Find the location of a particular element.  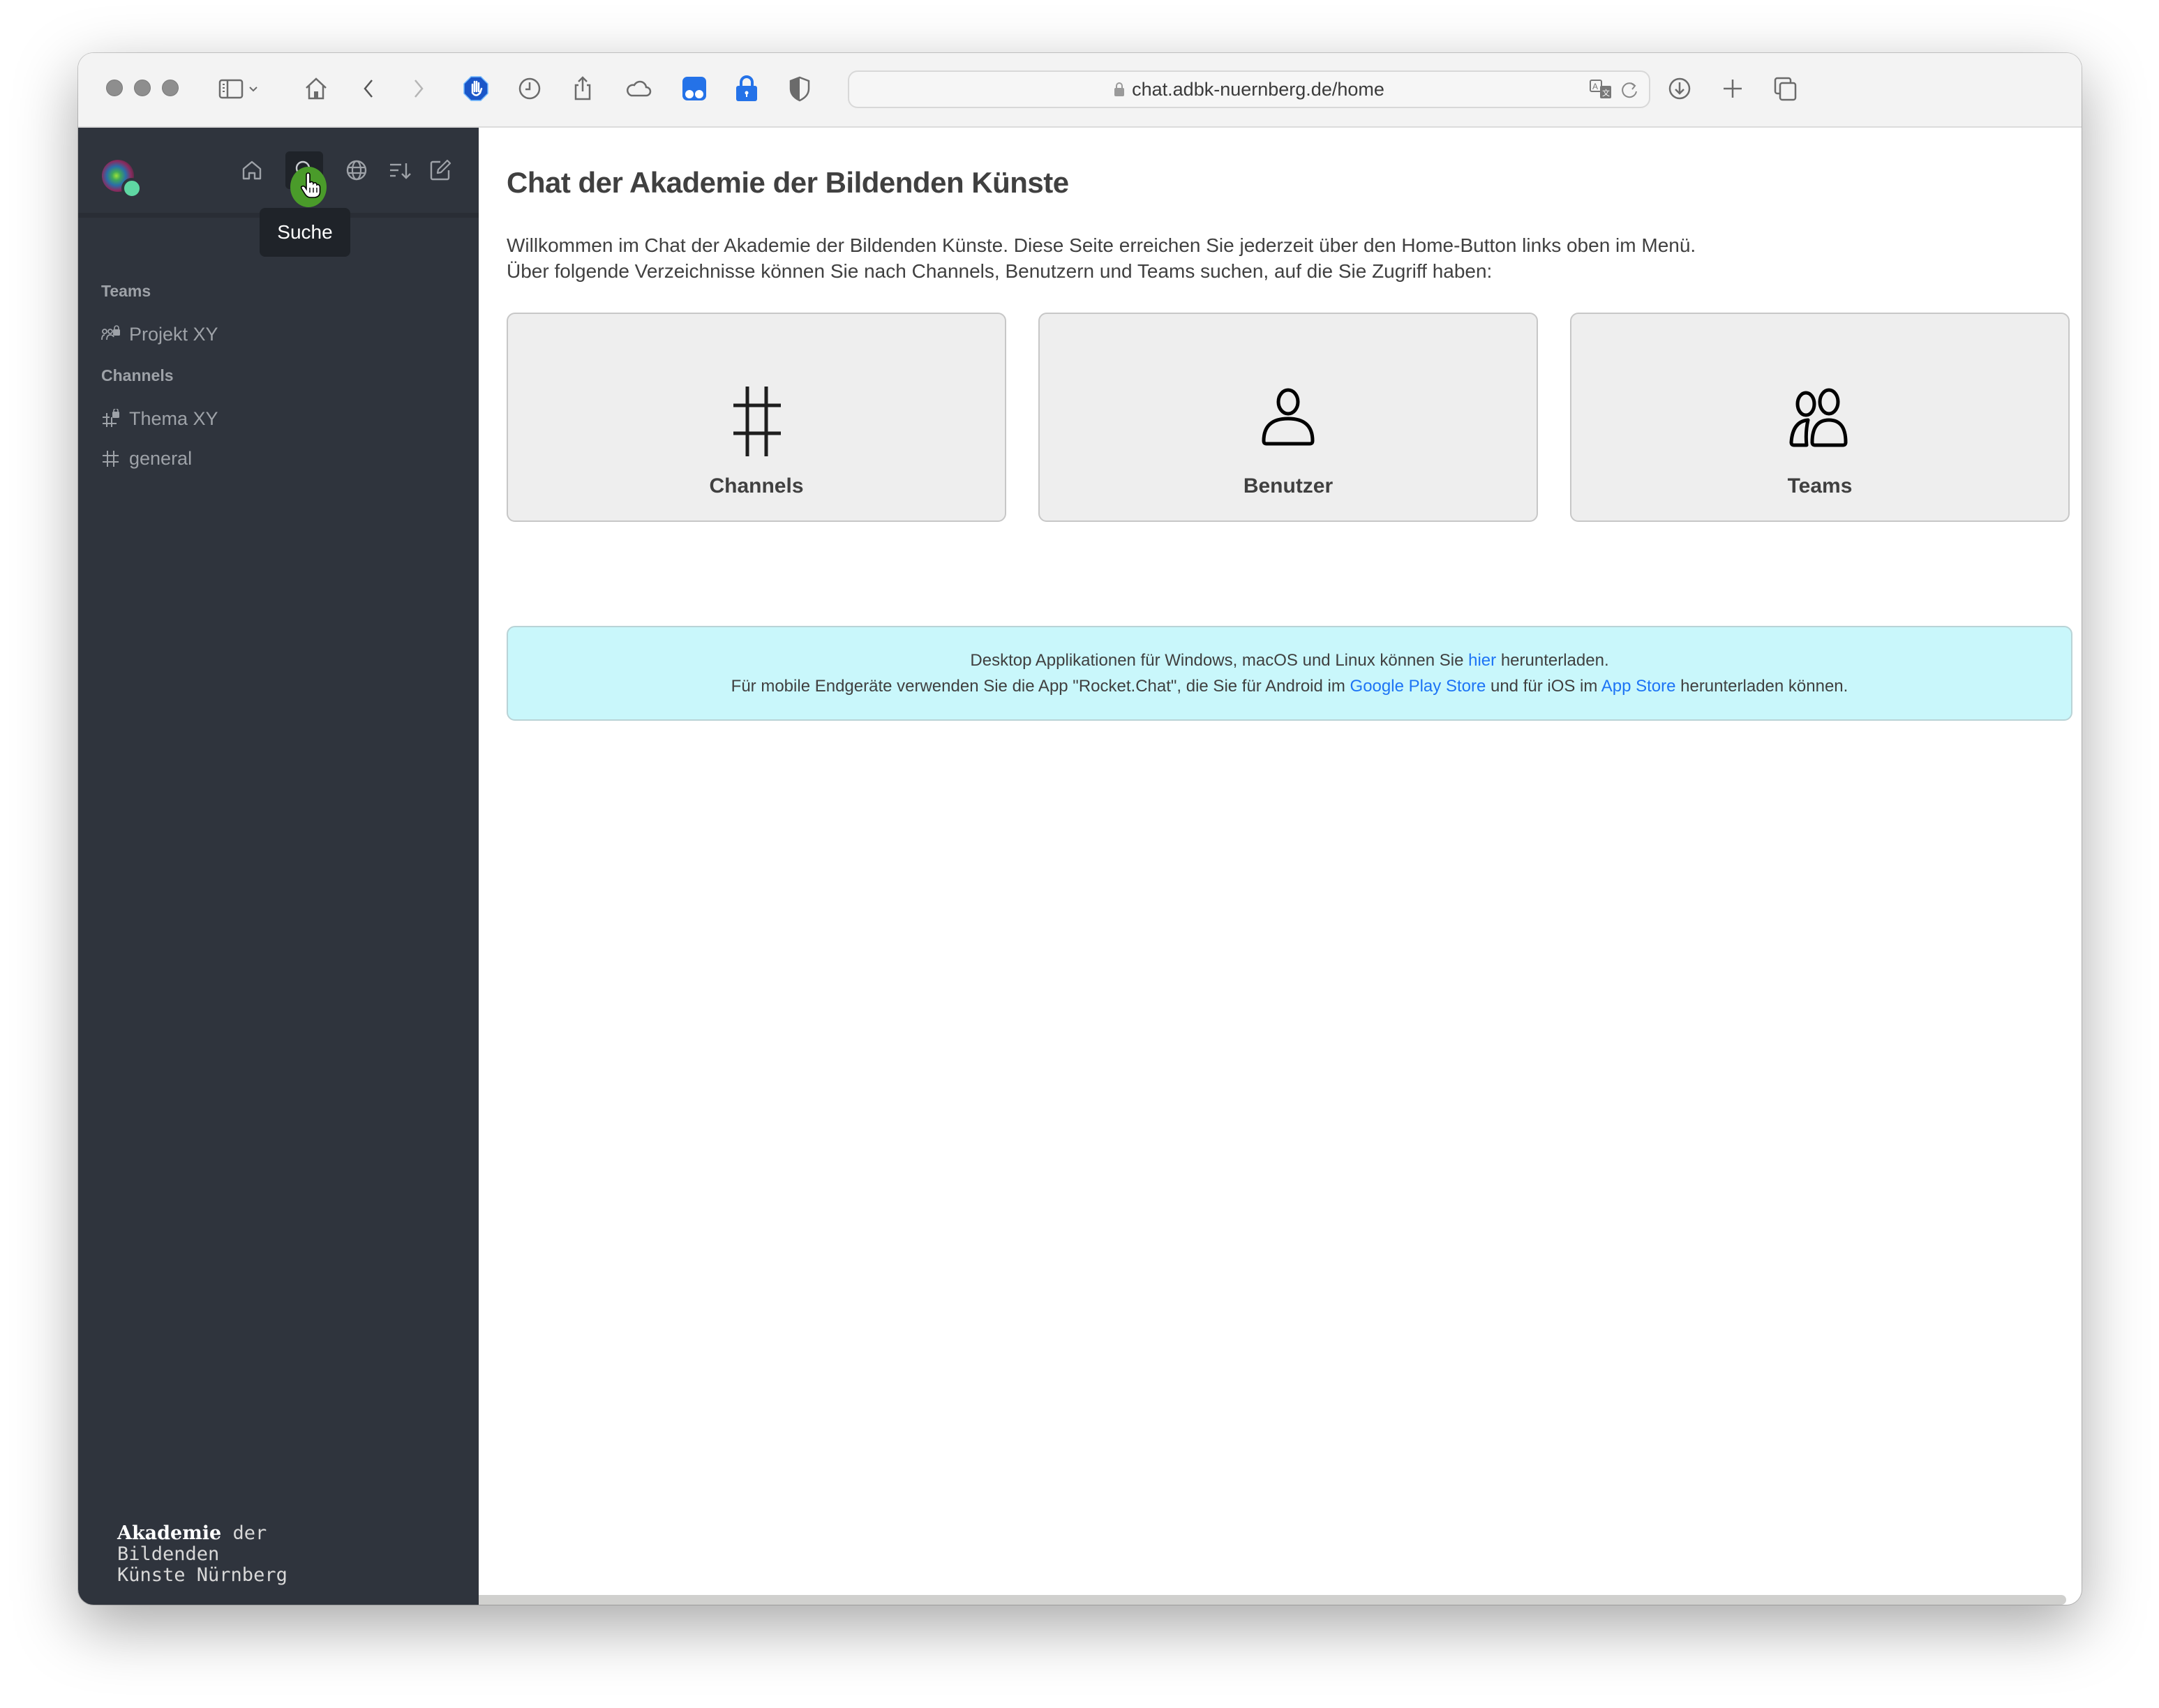

window-close-button is located at coordinates (114, 88).